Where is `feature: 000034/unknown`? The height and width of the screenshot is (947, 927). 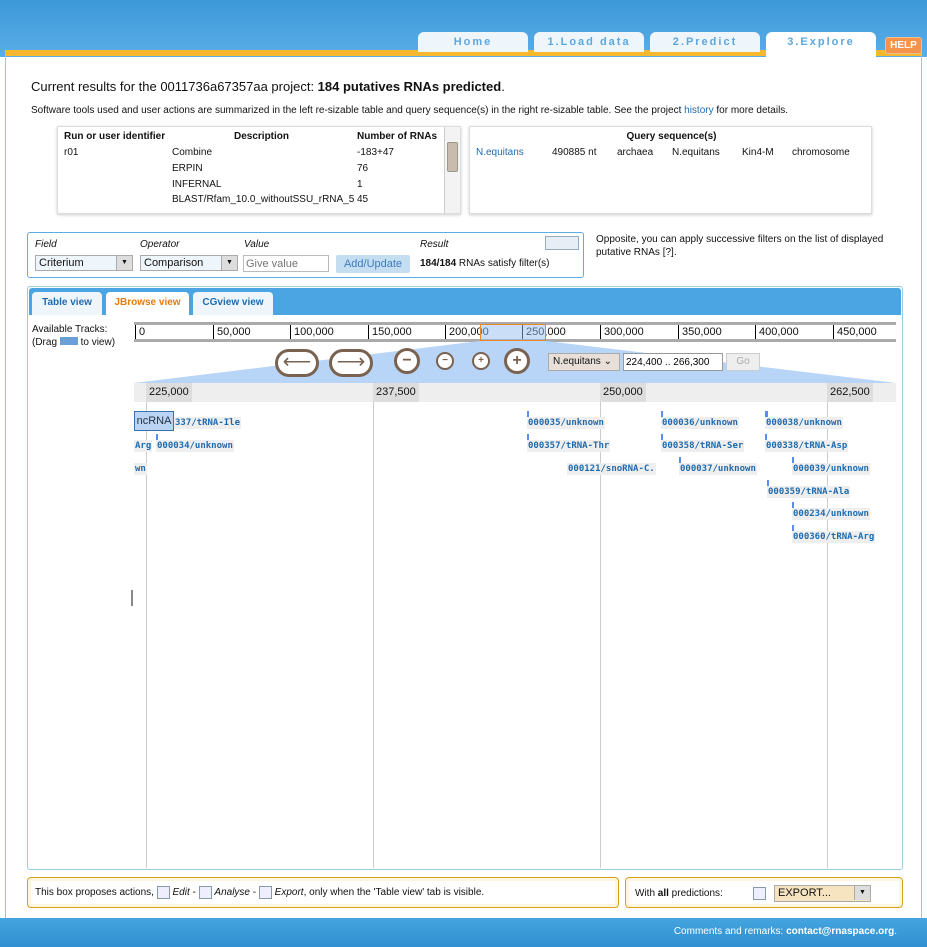
feature: 000034/unknown is located at coordinates (195, 446).